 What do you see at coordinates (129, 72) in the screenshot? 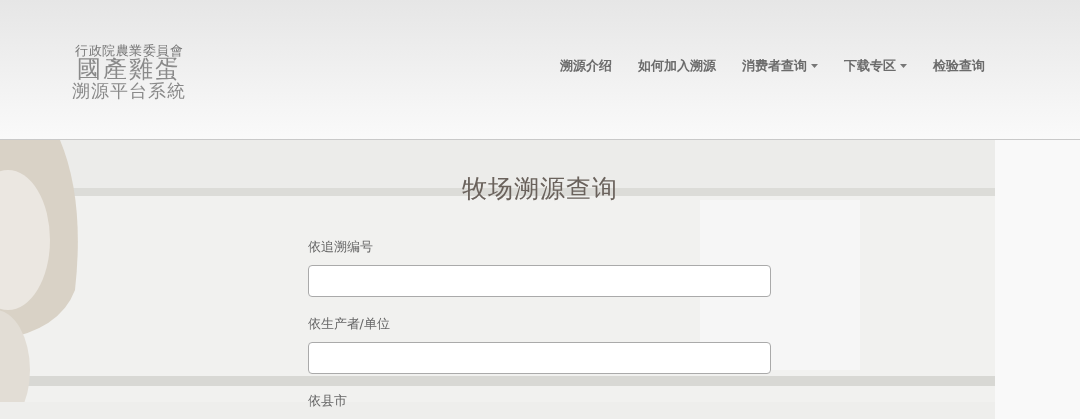
I see `logo: 行政院農業委員會 國產雞蛋 溯源平台系統` at bounding box center [129, 72].